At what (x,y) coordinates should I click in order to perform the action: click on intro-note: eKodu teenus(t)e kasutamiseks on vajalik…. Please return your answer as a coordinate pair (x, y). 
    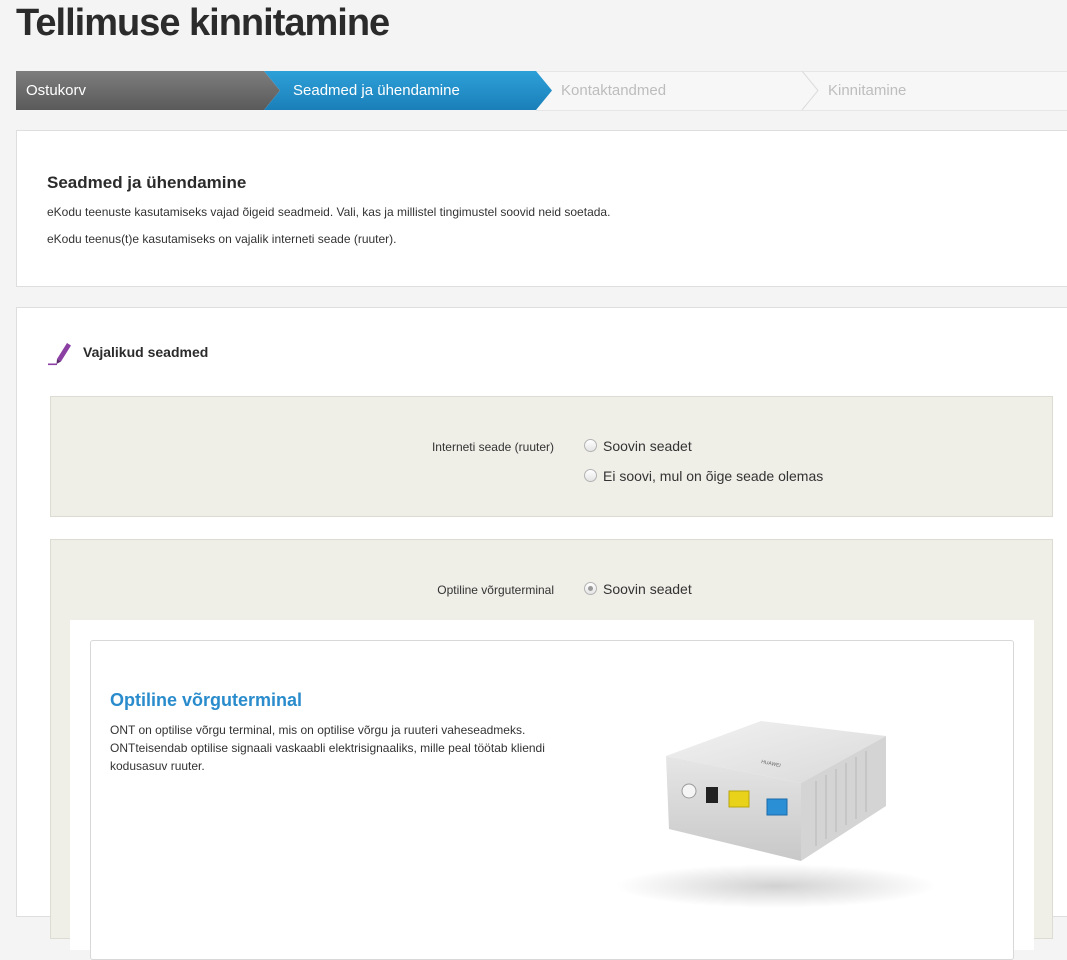
    Looking at the image, I should click on (222, 239).